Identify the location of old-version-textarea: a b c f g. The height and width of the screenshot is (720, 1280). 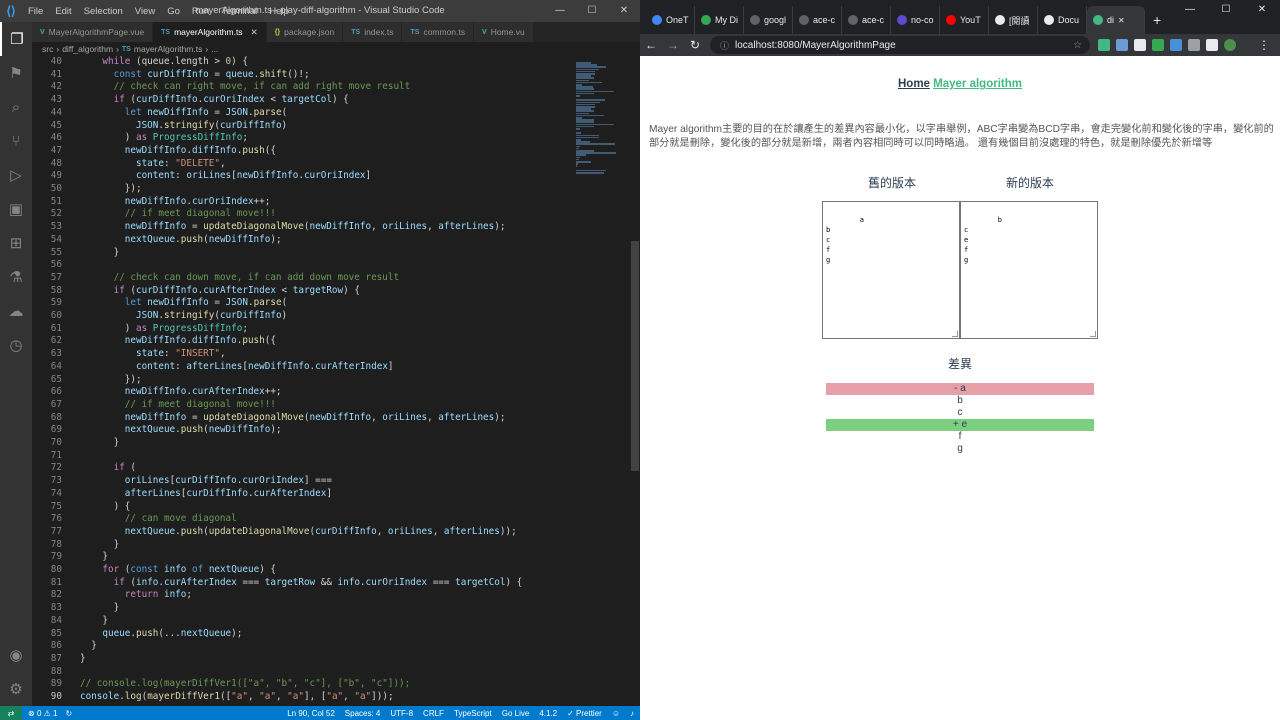
(891, 270).